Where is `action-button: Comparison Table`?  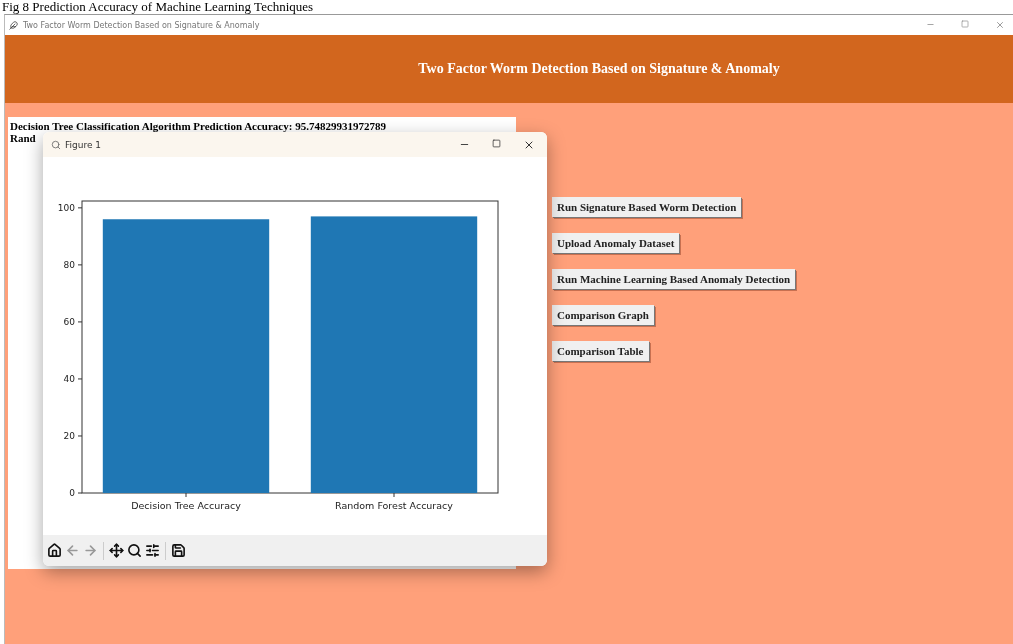 action-button: Comparison Table is located at coordinates (600, 351).